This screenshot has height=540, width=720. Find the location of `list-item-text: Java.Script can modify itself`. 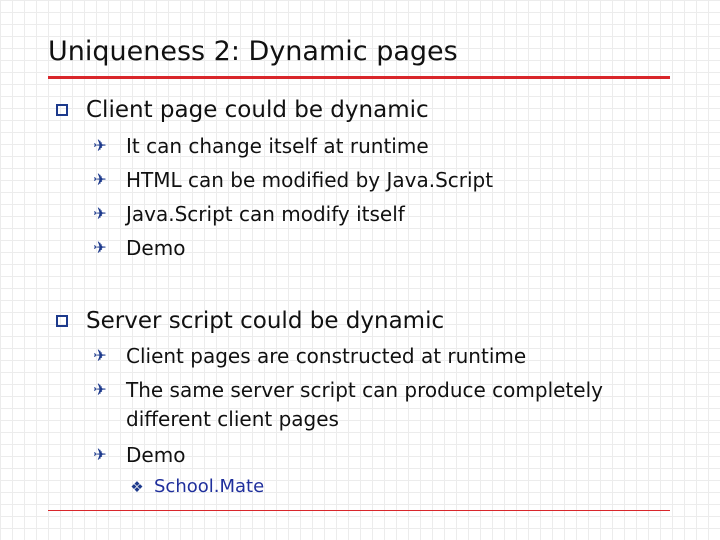

list-item-text: Java.Script can modify itself is located at coordinates (265, 214).